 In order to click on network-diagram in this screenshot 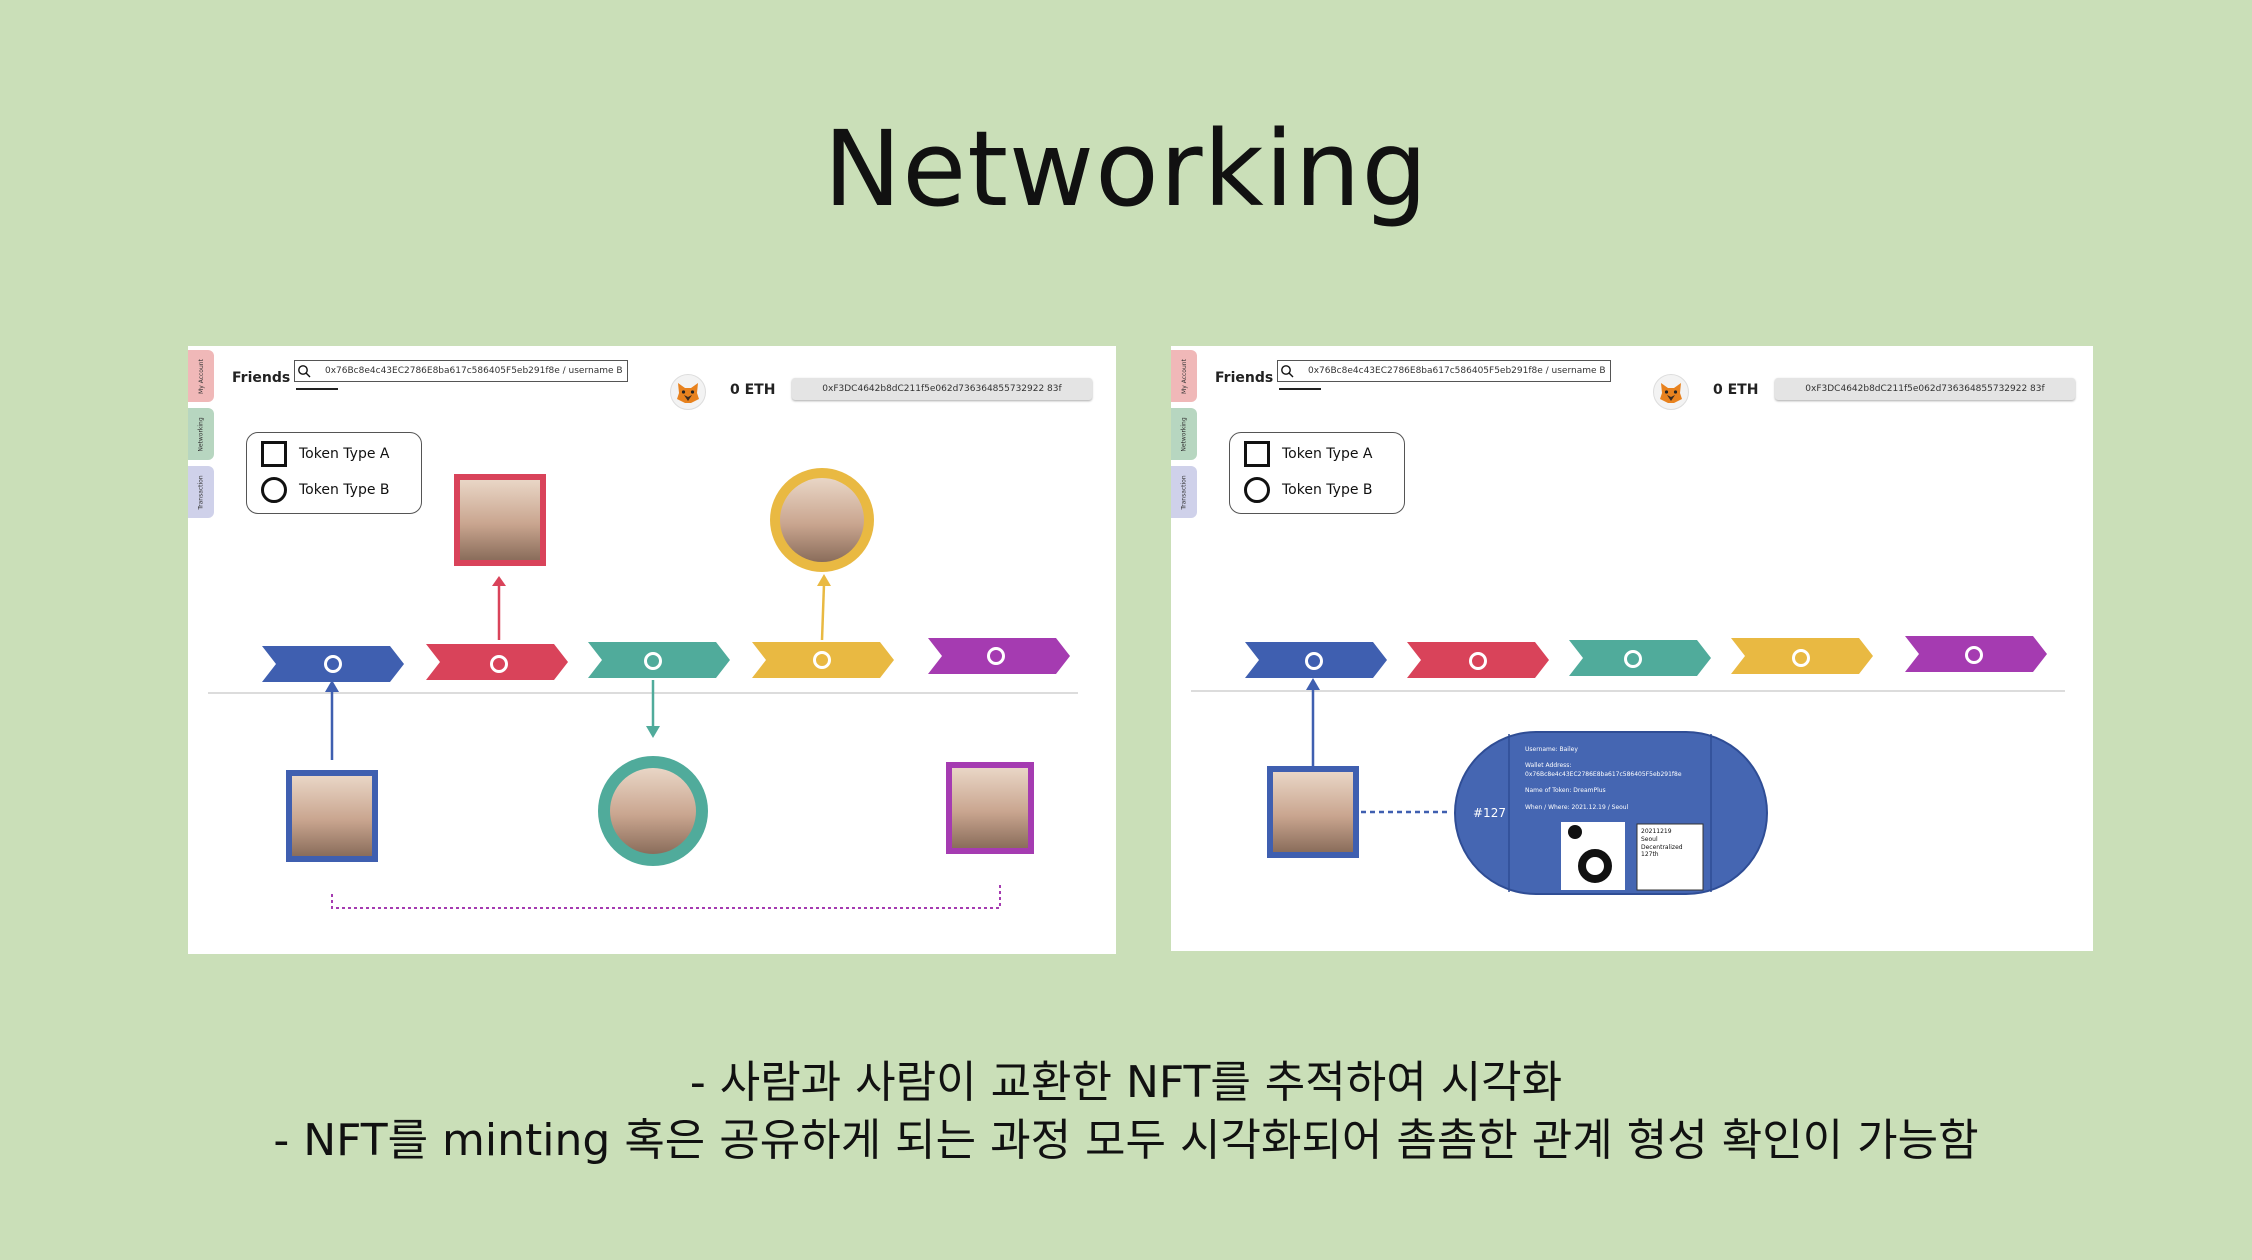, I will do `click(1646, 765)`.